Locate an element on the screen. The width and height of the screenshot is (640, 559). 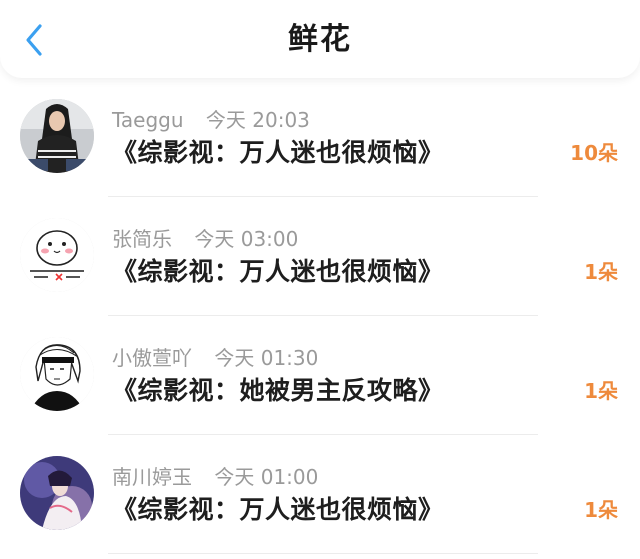
sender-name: 小傲萱吖 is located at coordinates (152, 358).